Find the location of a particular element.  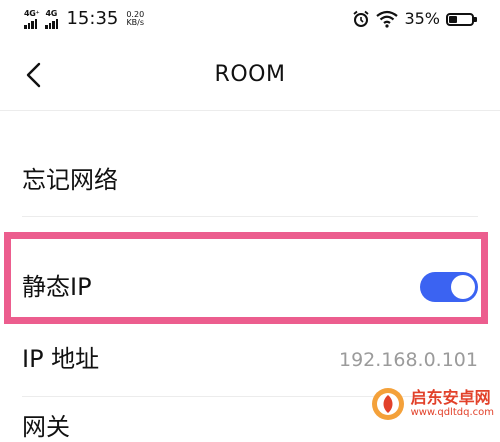

network-type-1: 4G⁺ is located at coordinates (32, 13).